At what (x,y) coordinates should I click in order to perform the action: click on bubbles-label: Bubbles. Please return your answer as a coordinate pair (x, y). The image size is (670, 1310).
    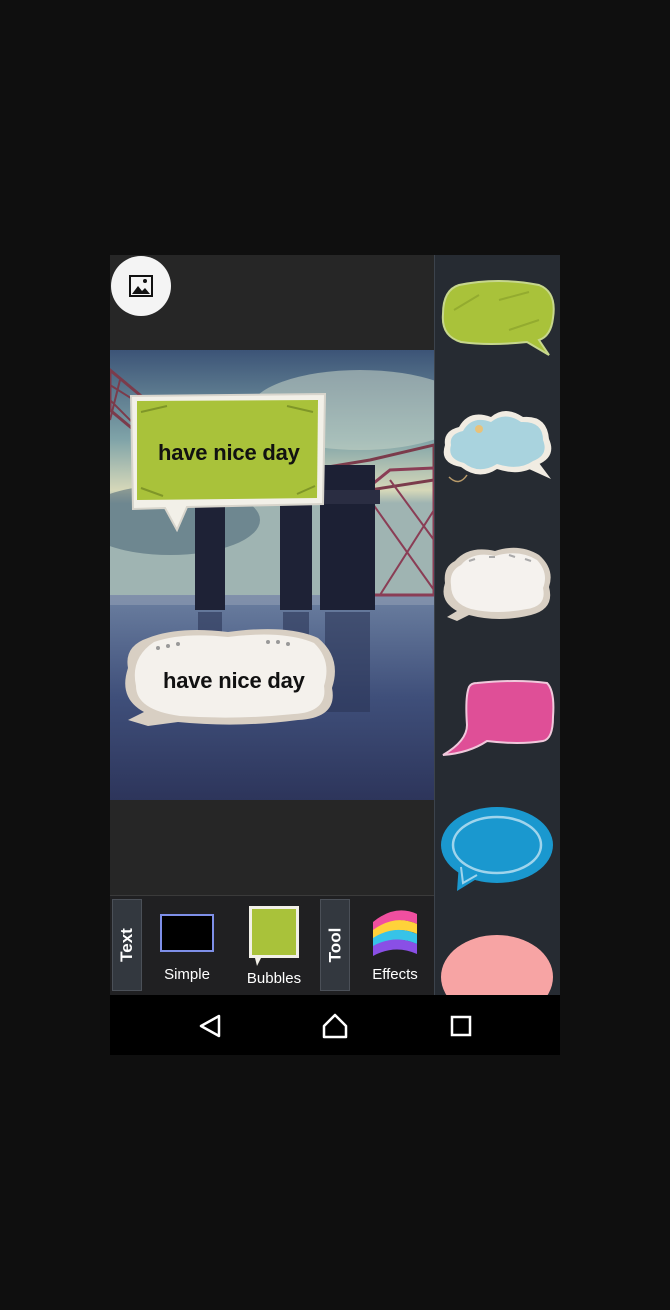
    Looking at the image, I should click on (274, 978).